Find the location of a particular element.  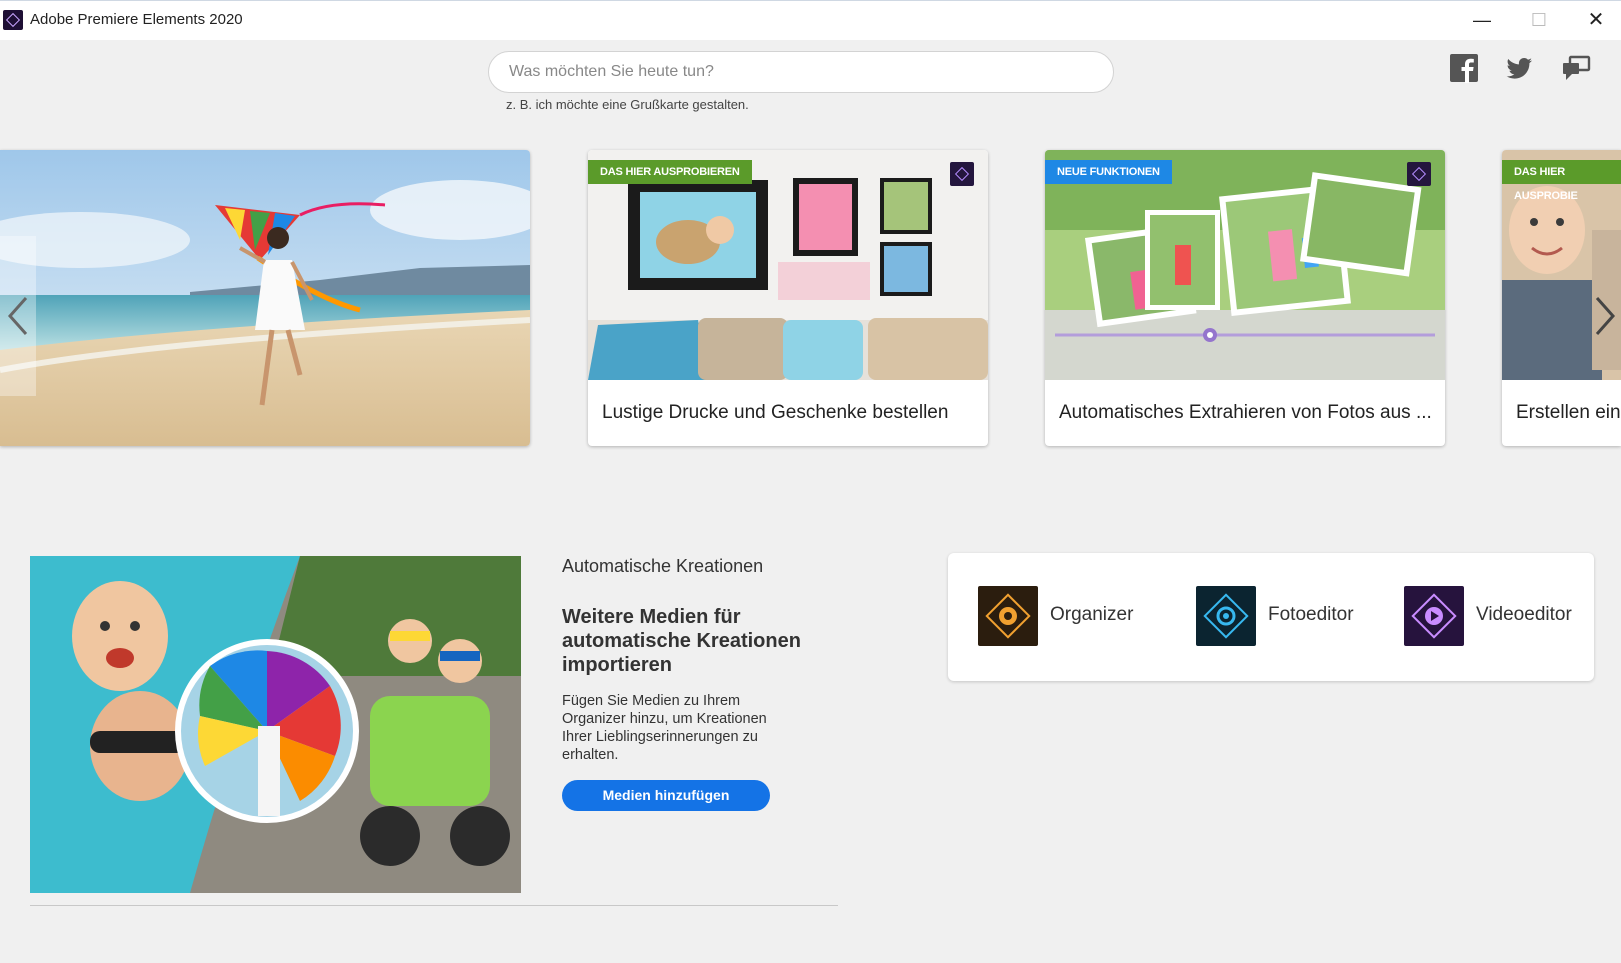

add-media-button: Medien hinzufügen is located at coordinates (666, 795).